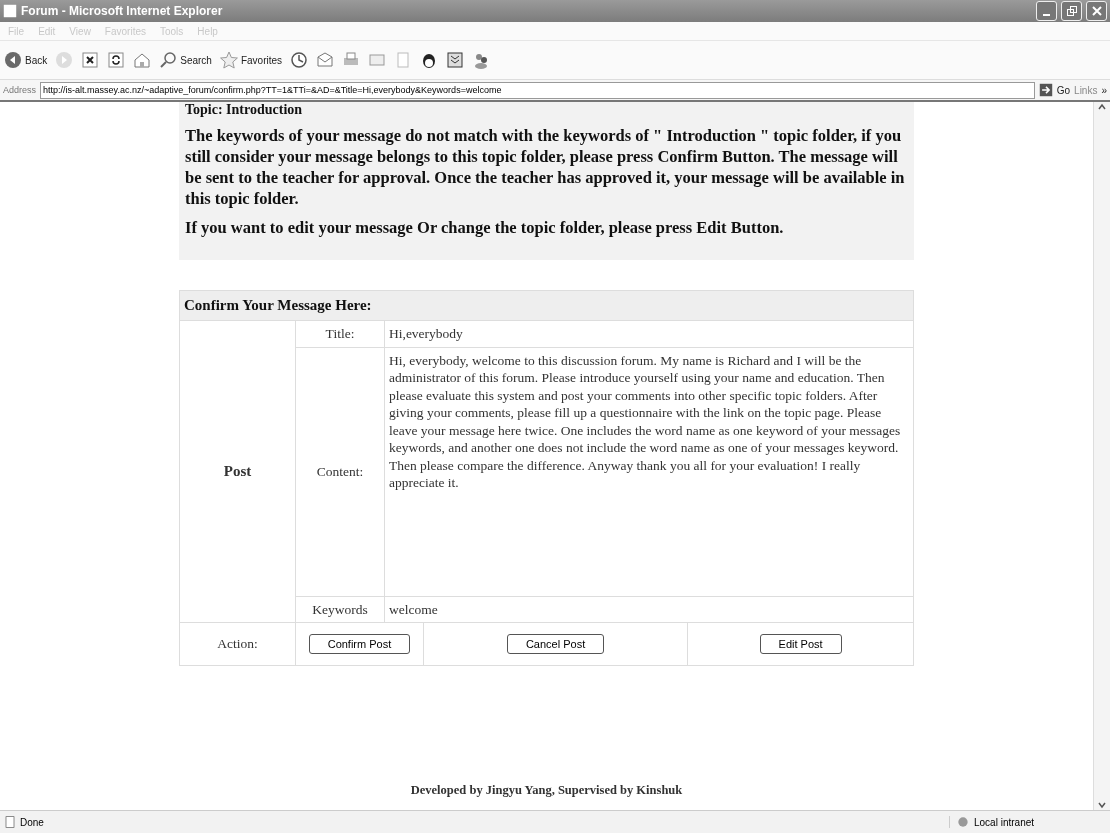  I want to click on info-paragraph: If you want to edit your message Or change the topic folder, please press Edit Button., so click(485, 227).